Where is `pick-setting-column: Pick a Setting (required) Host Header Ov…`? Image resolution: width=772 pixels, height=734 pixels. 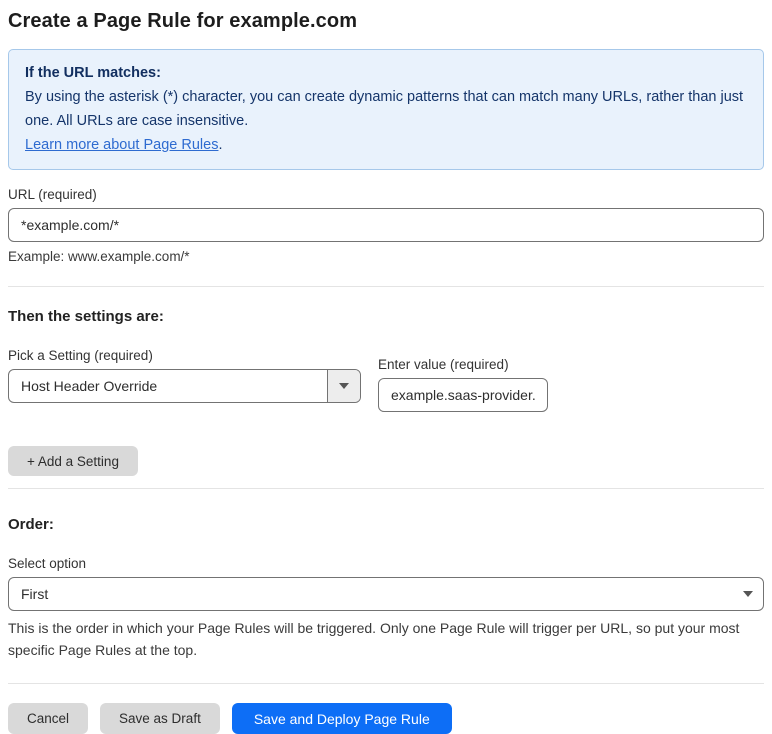
pick-setting-column: Pick a Setting (required) Host Header Ov… is located at coordinates (184, 380).